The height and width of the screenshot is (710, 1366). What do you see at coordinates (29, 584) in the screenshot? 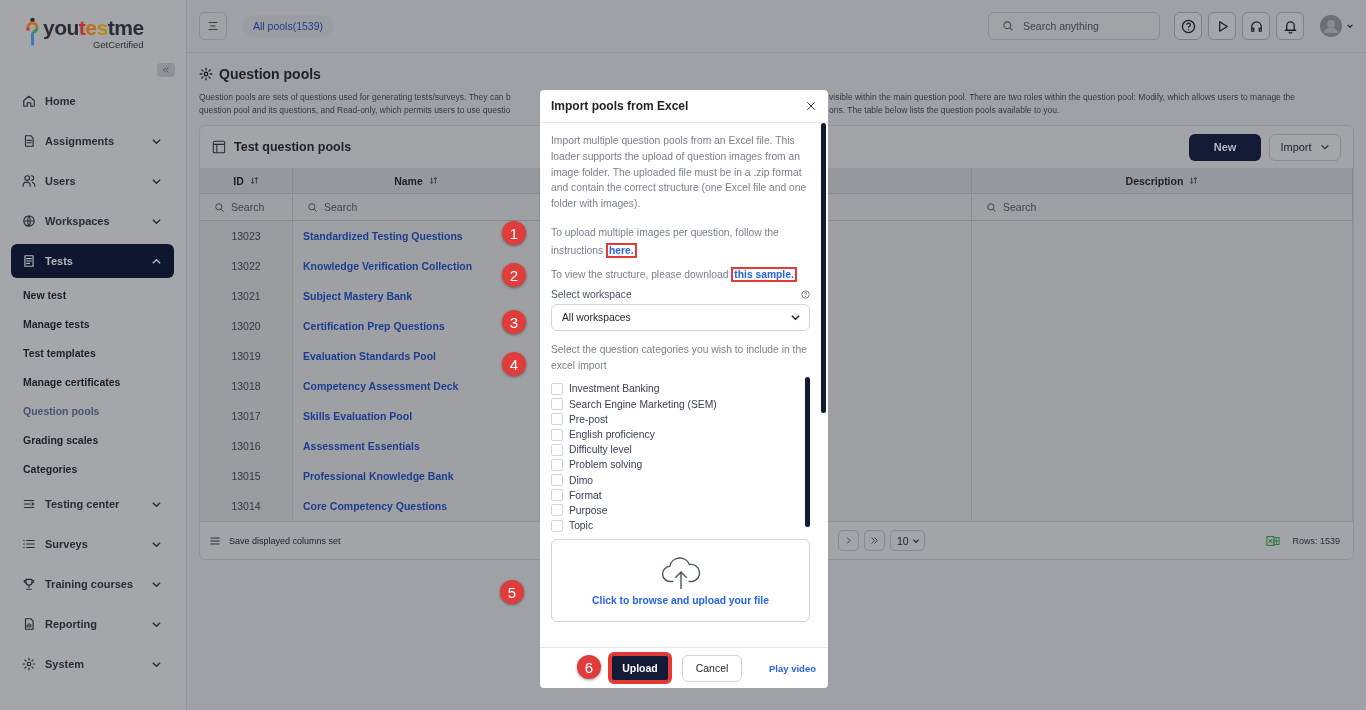
I see `trophy-icon` at bounding box center [29, 584].